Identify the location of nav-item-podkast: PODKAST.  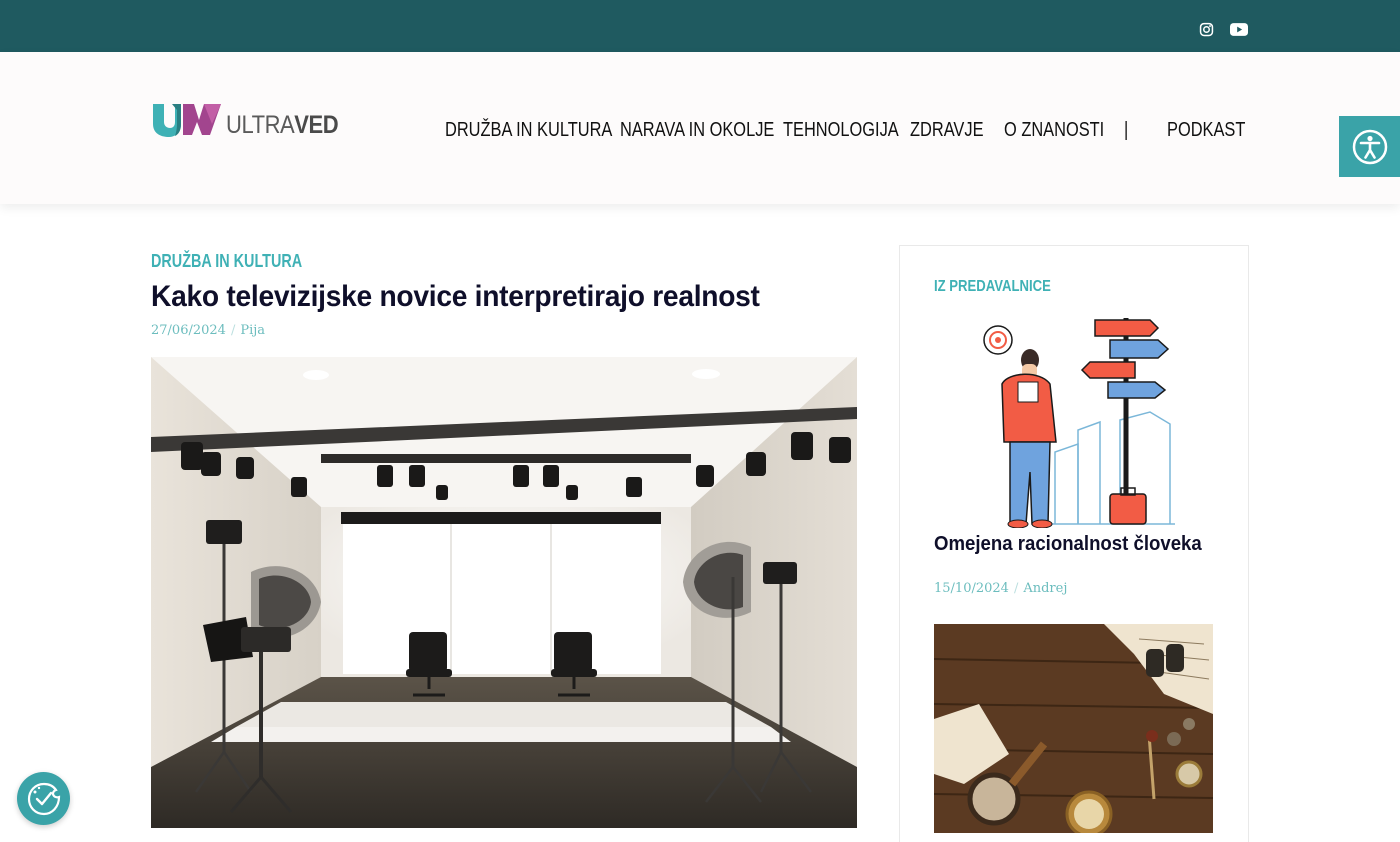
(1206, 130).